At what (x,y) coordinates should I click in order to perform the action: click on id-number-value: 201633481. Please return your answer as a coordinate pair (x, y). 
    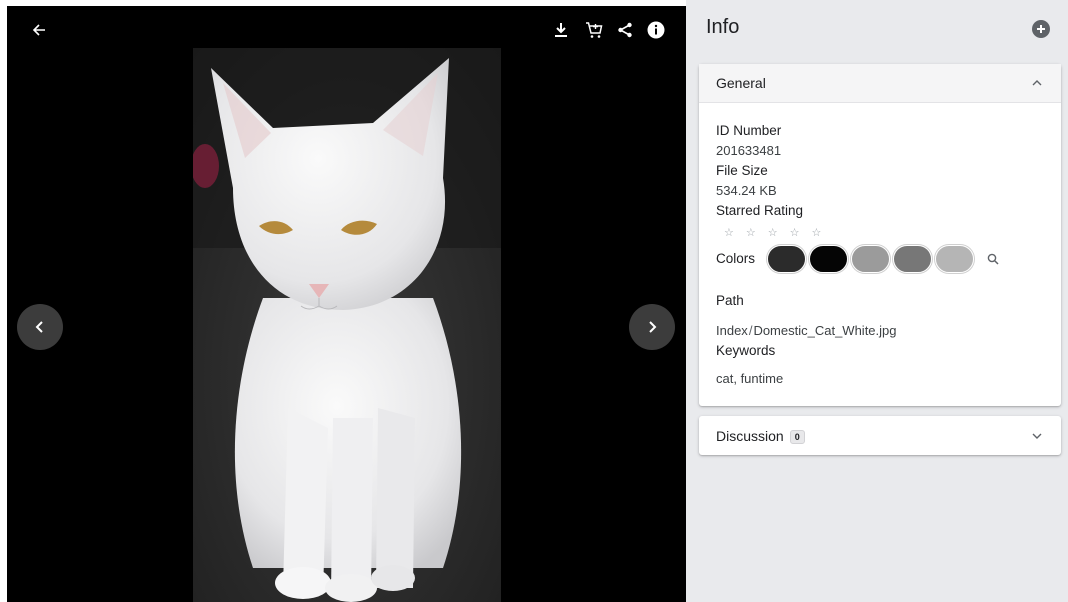
    Looking at the image, I should click on (749, 150).